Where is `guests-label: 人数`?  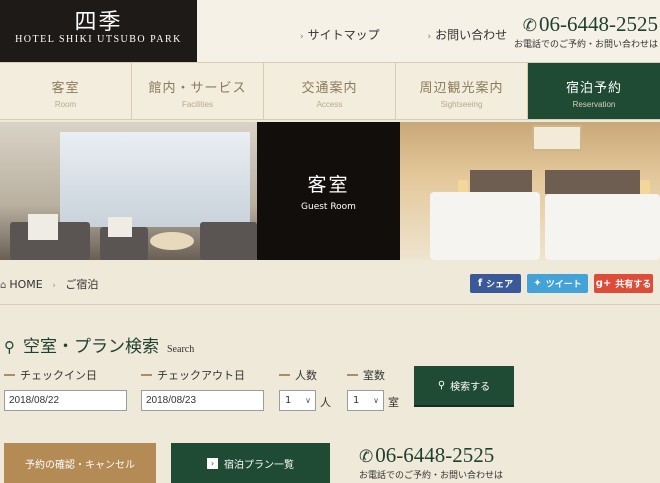 guests-label: 人数 is located at coordinates (298, 375).